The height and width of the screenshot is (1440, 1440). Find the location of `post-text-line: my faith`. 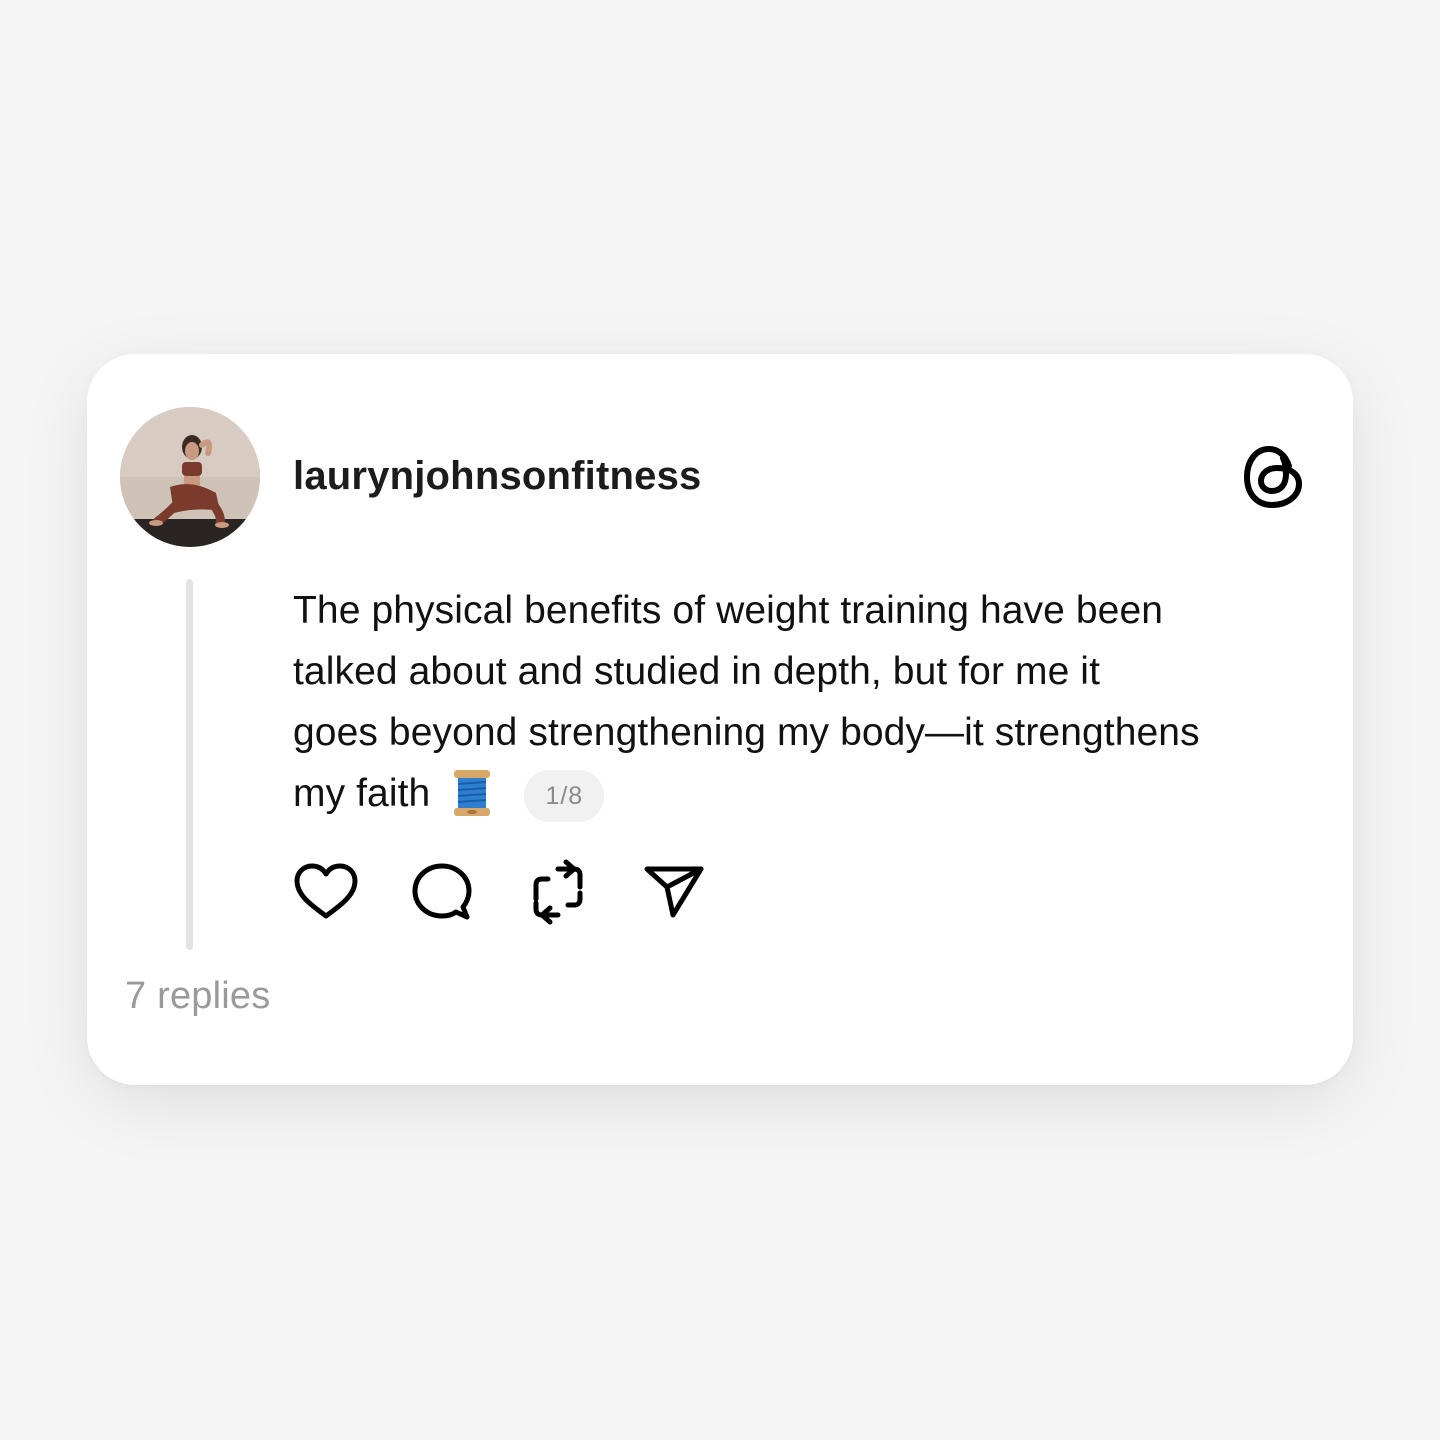

post-text-line: my faith is located at coordinates (362, 793).